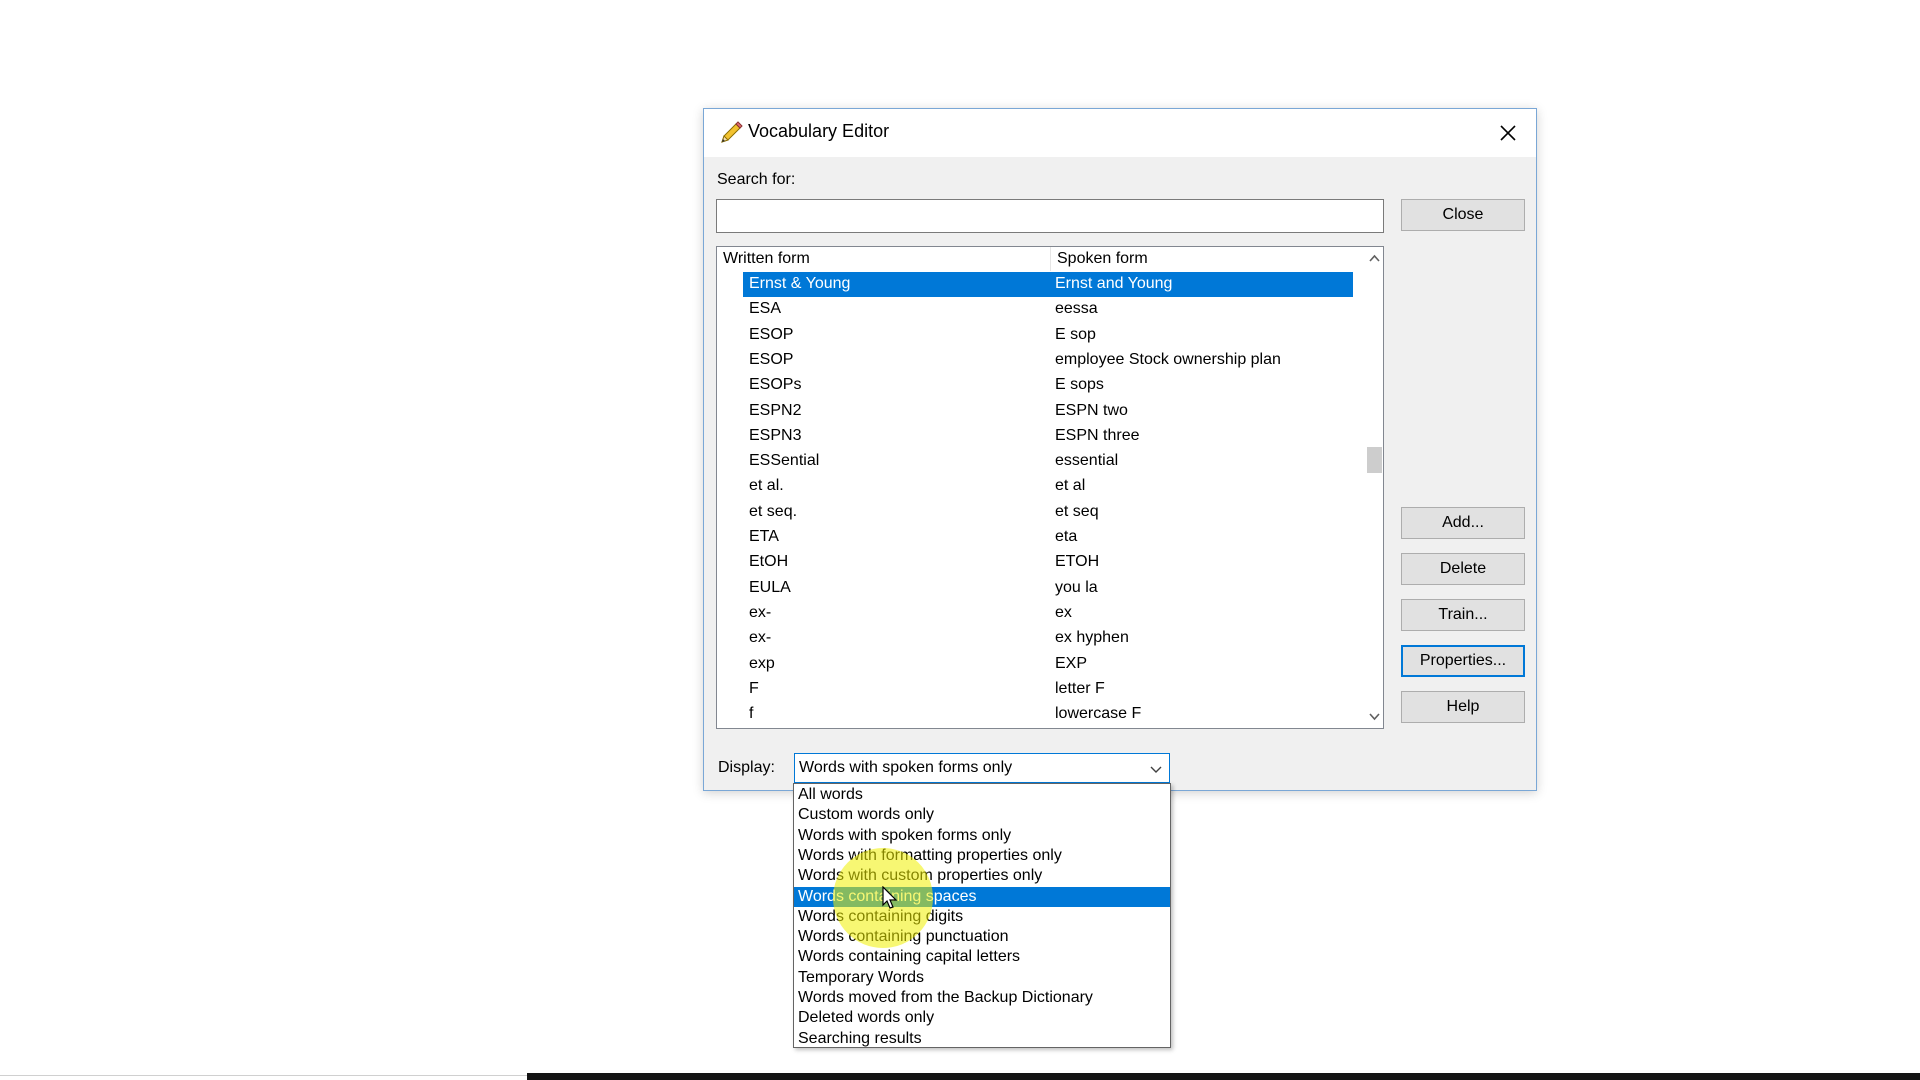 This screenshot has width=1920, height=1080. What do you see at coordinates (762, 663) in the screenshot?
I see `written-form-cell: exp` at bounding box center [762, 663].